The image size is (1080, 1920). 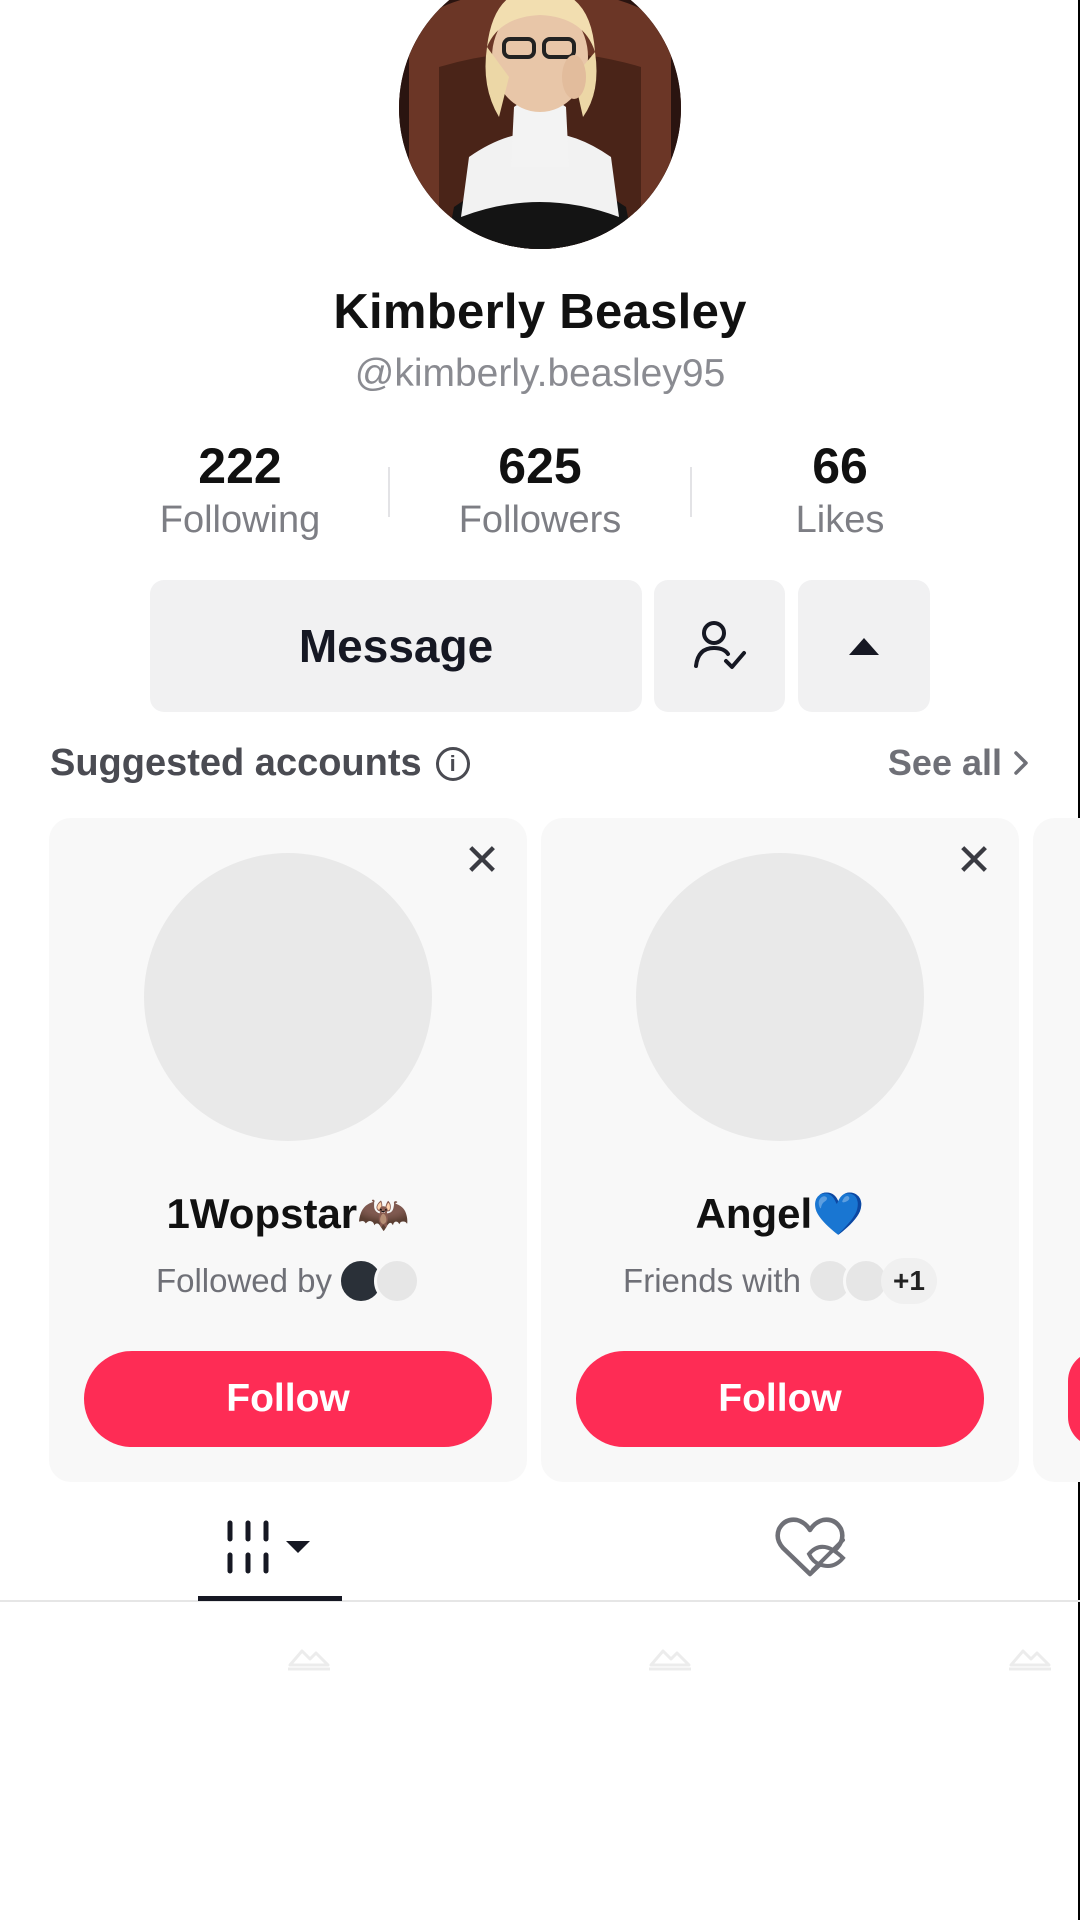 I want to click on caret-up-icon, so click(x=864, y=646).